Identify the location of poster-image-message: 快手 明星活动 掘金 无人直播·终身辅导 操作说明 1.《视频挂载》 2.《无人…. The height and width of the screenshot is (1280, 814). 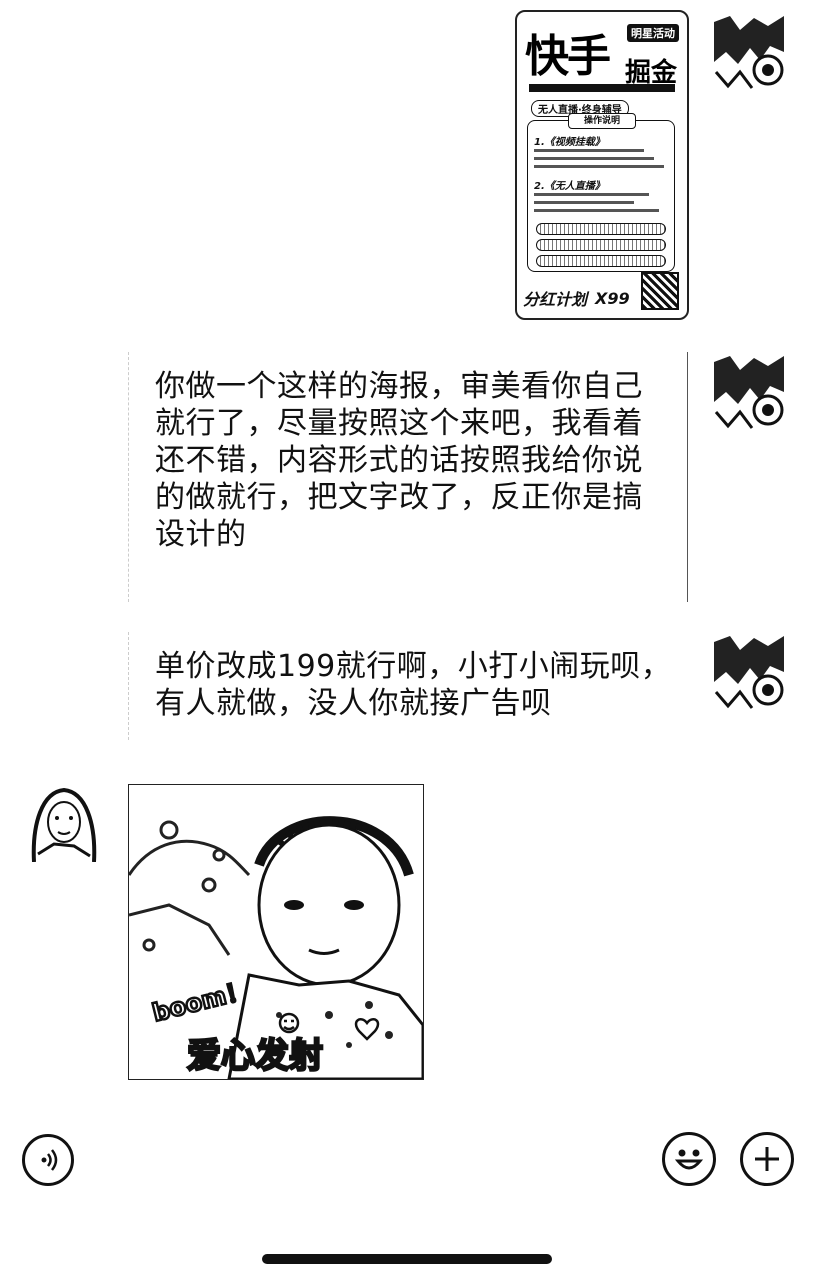
(602, 165).